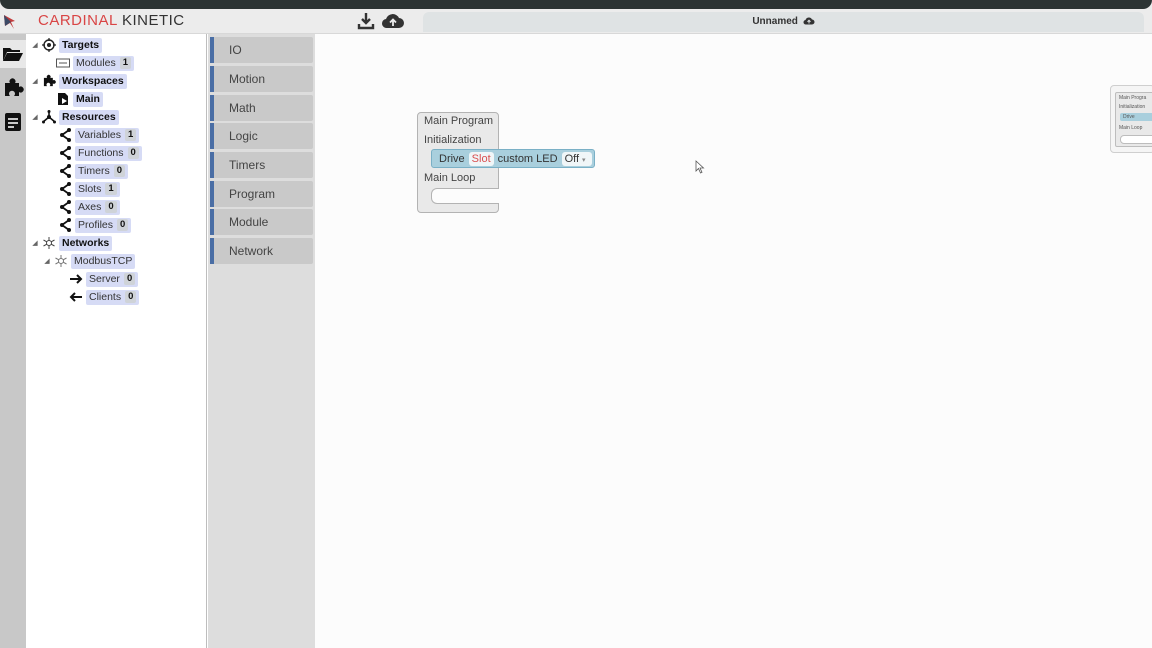 Image resolution: width=1152 pixels, height=648 pixels. I want to click on axes-count-badge: 0, so click(111, 207).